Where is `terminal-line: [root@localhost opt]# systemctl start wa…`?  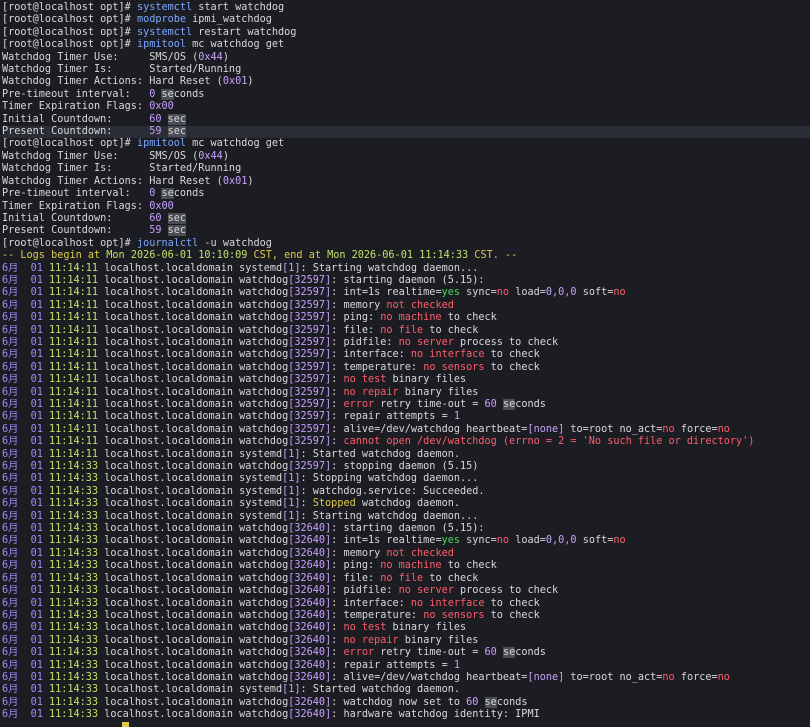 terminal-line: [root@localhost opt]# systemctl start wa… is located at coordinates (143, 7).